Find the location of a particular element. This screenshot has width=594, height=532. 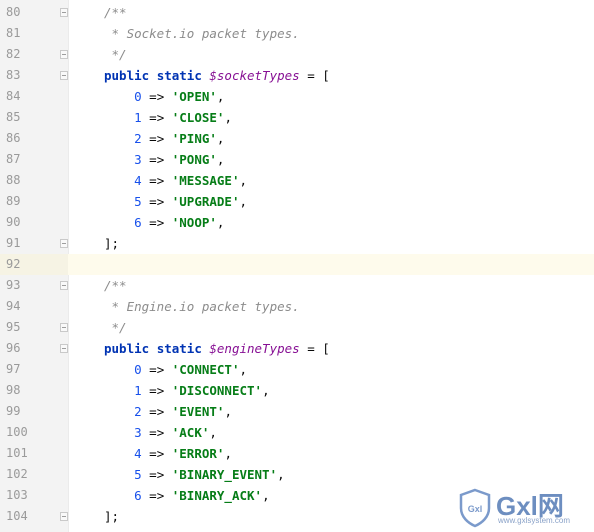

code-text: 1 => 'DISCONNECT', is located at coordinates (187, 390).